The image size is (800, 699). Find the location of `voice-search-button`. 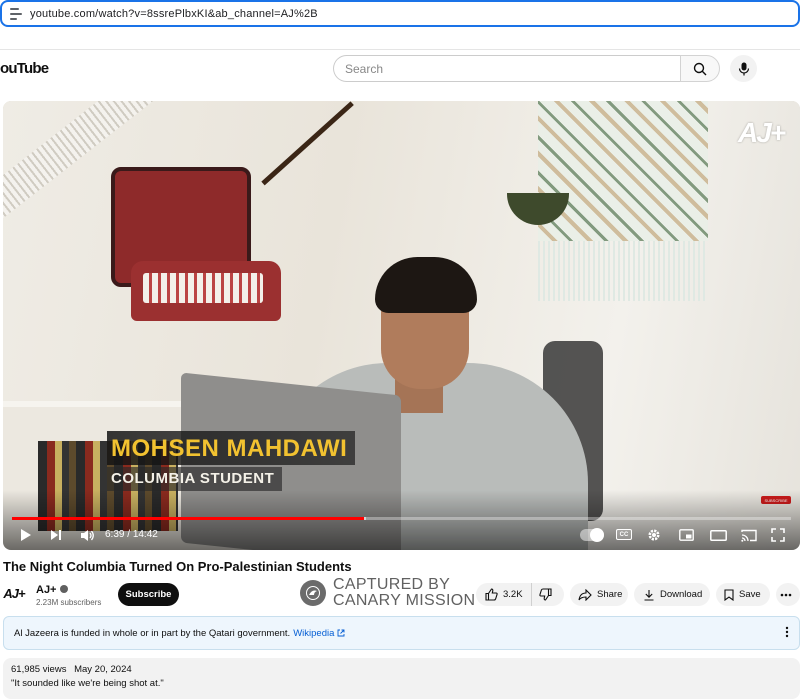

voice-search-button is located at coordinates (743, 68).